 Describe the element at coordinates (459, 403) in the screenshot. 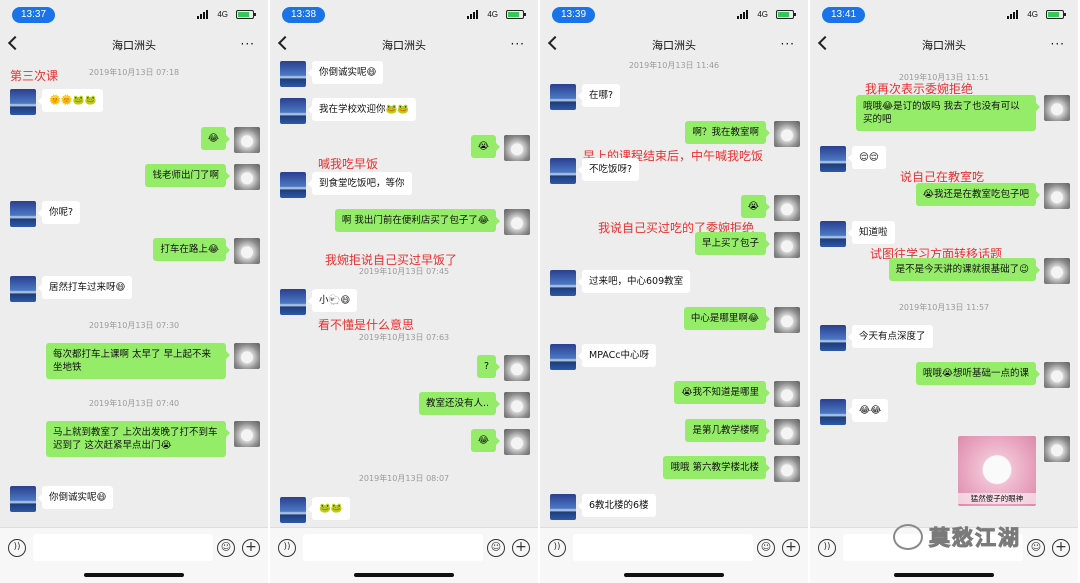

I see `message-bubble-sent: 教室还没有人..` at that location.